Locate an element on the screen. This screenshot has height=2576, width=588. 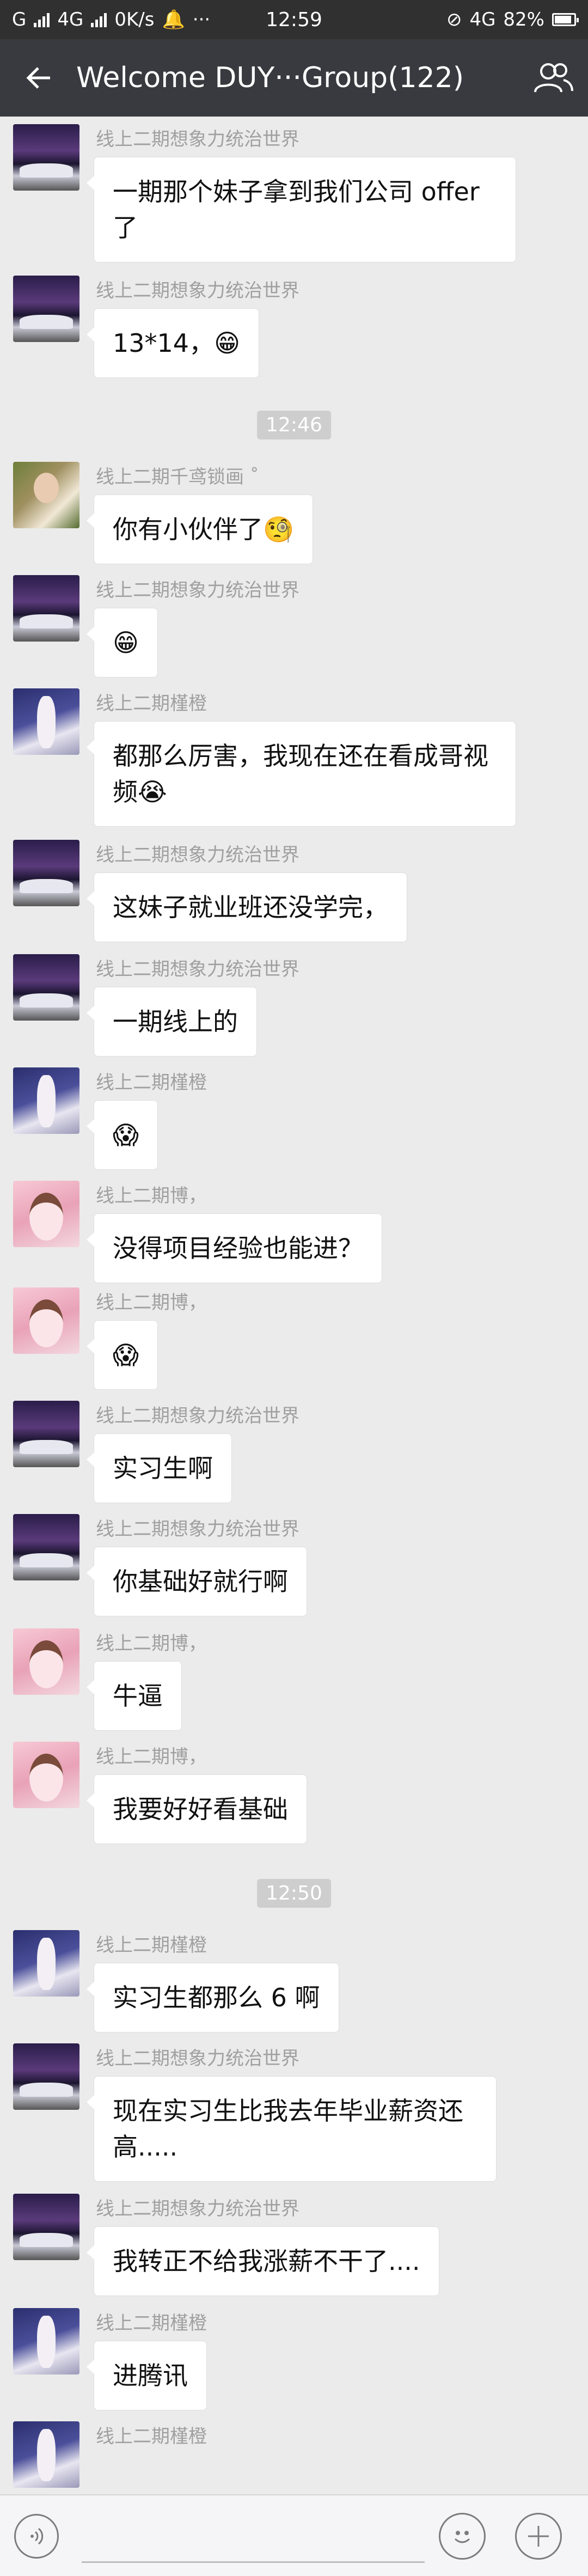
voice-button is located at coordinates (36, 2536).